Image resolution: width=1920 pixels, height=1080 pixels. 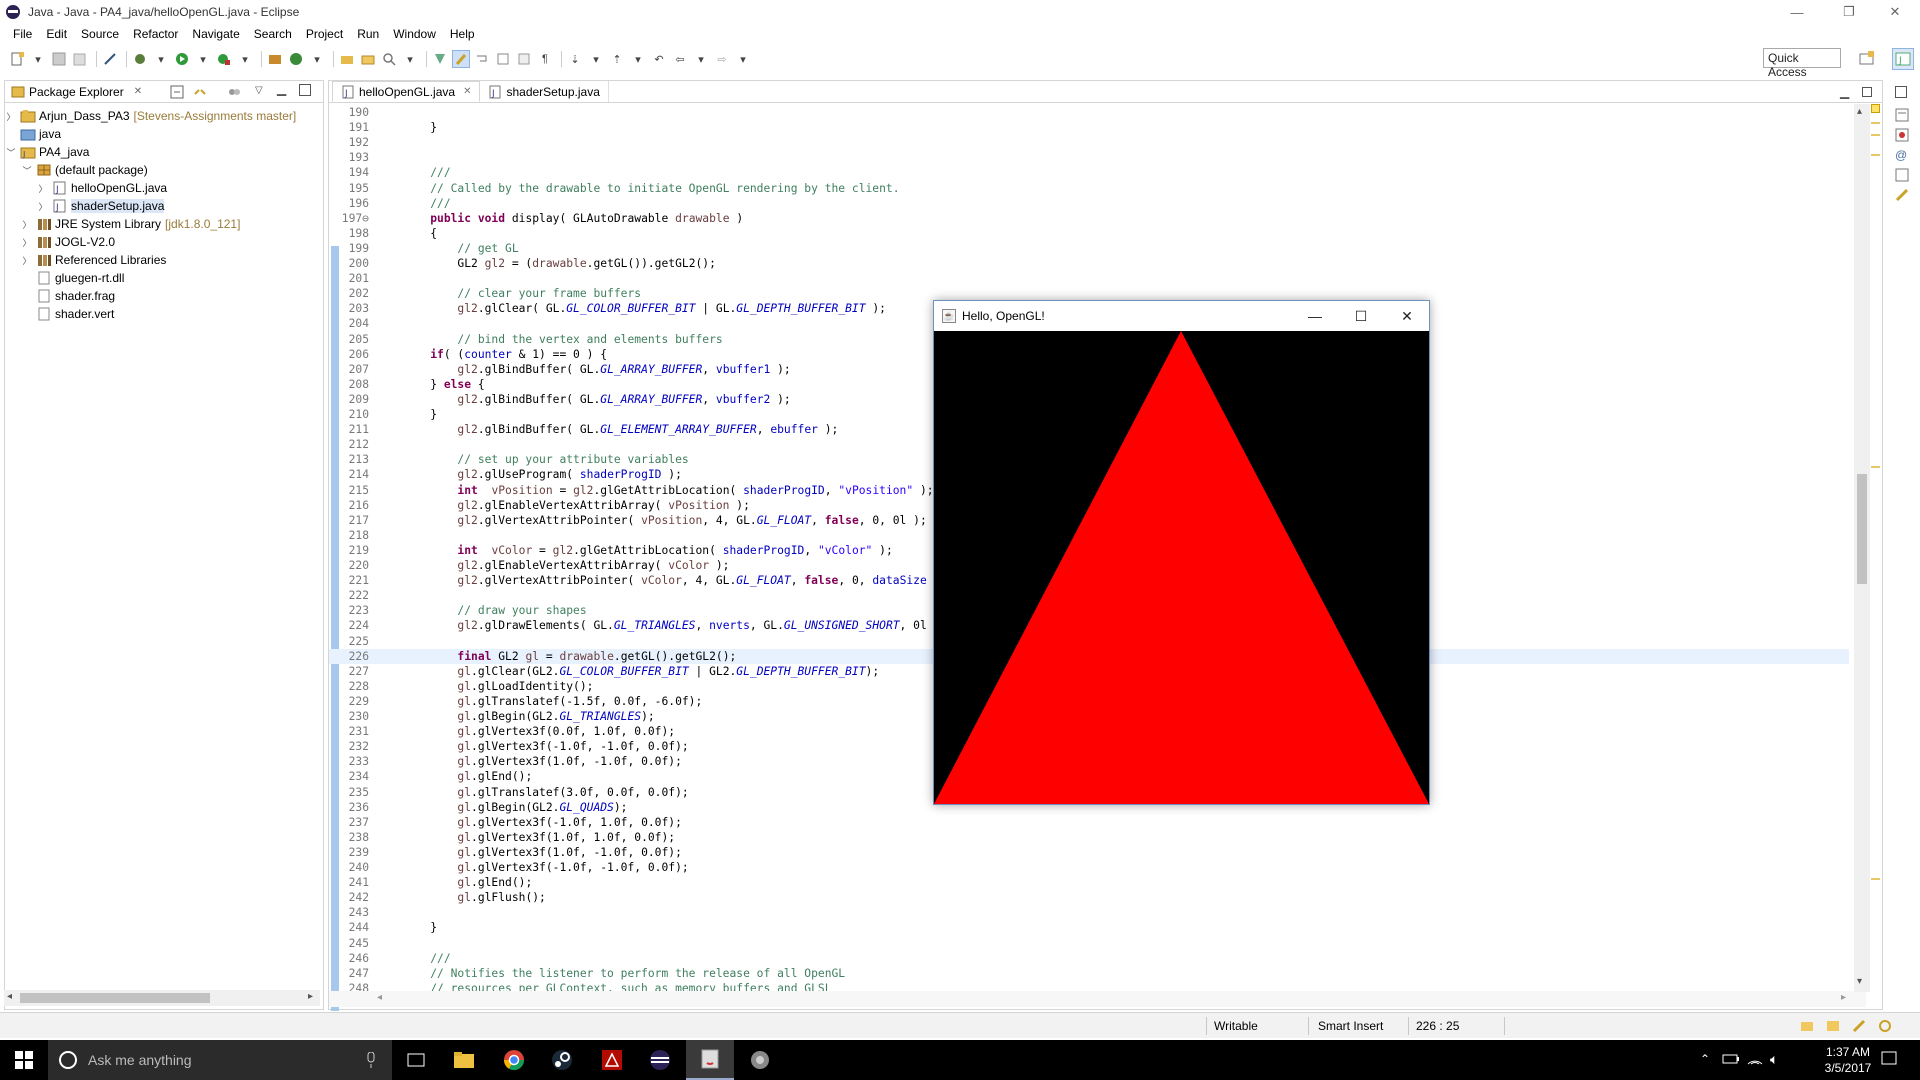 I want to click on minimize-button: —, so click(x=1797, y=12).